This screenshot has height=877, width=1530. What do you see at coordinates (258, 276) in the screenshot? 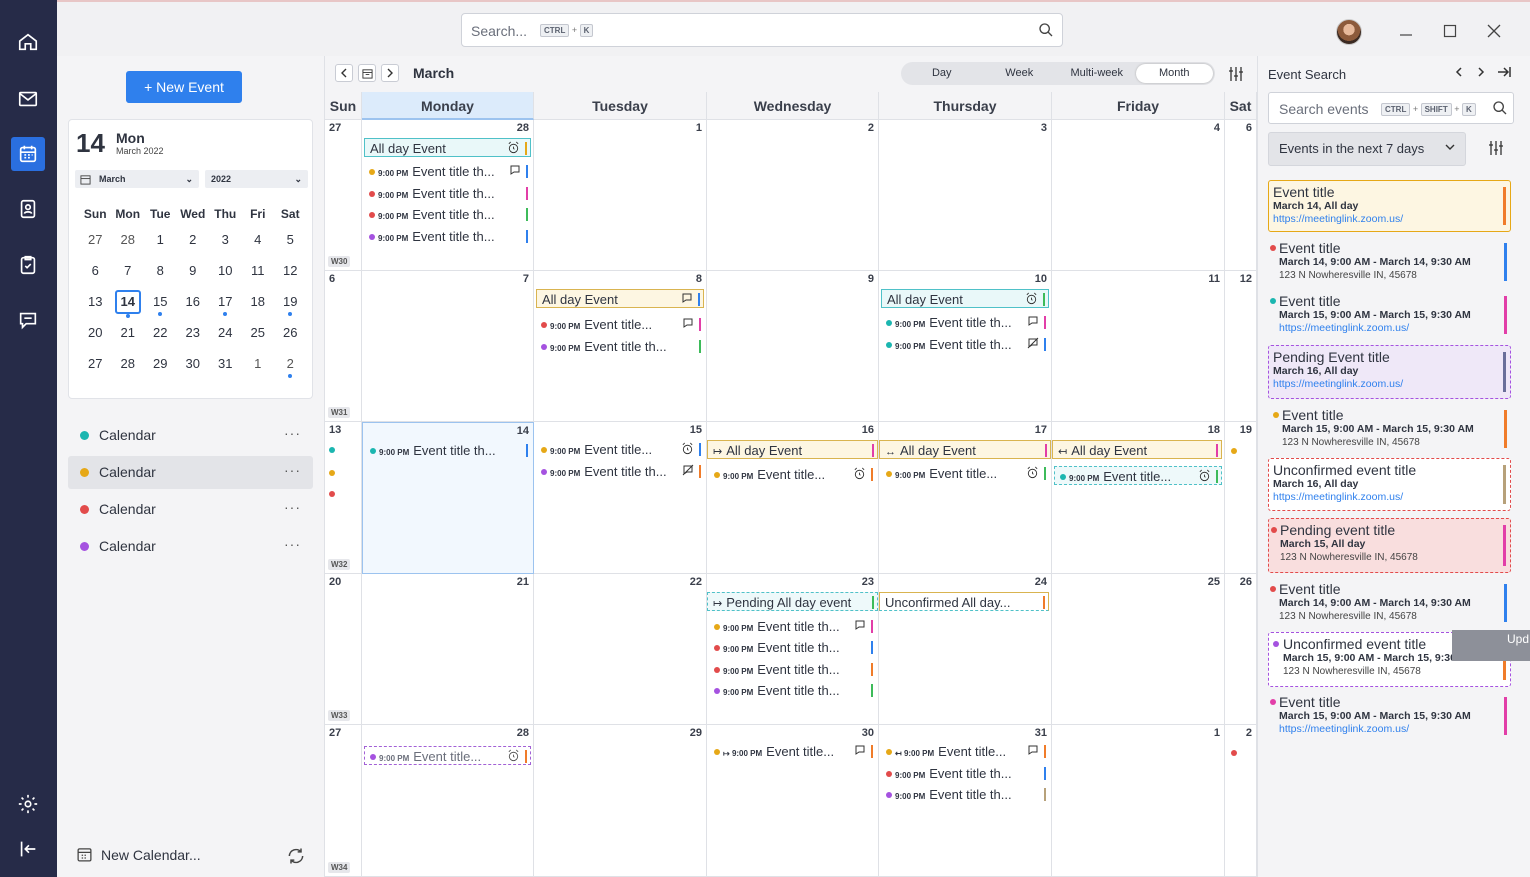
I see `mini-day: 11` at bounding box center [258, 276].